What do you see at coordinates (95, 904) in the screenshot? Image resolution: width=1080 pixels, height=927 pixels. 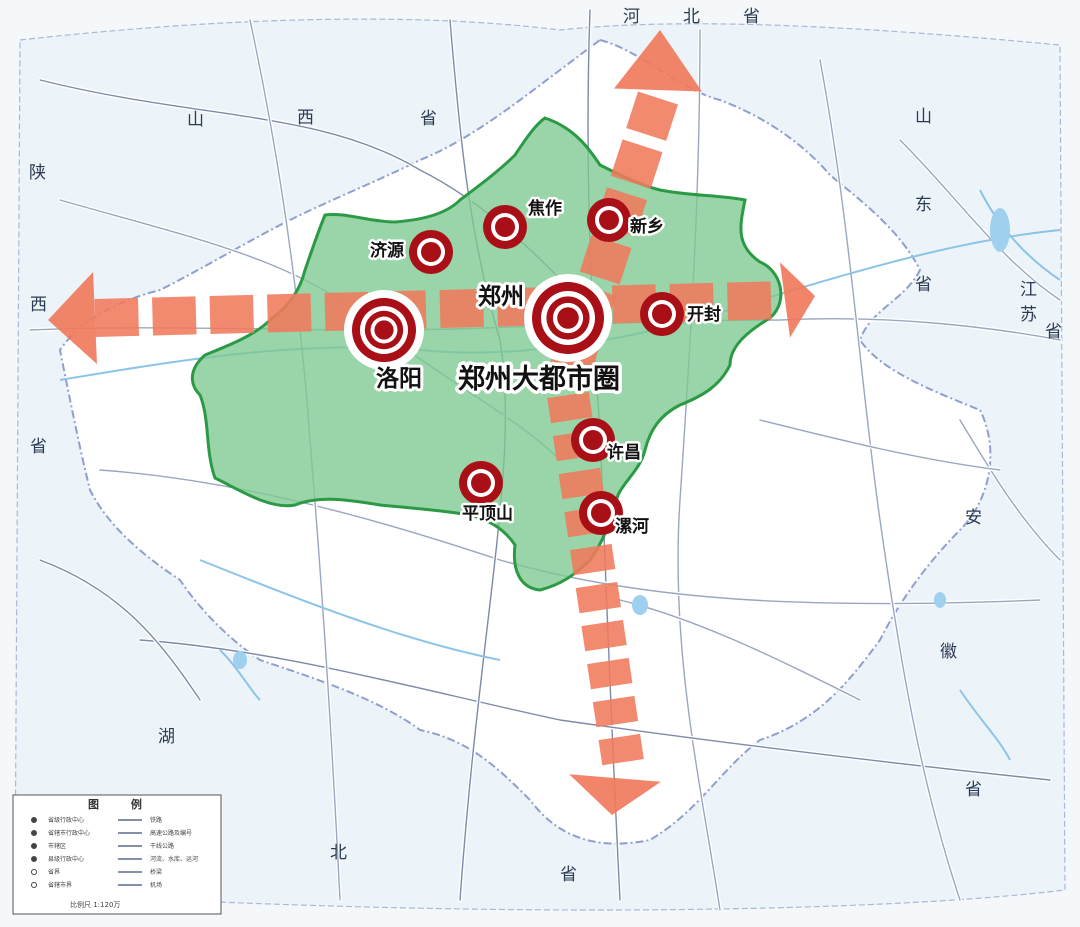 I see `legend-scale: 比例尺 1:120万` at bounding box center [95, 904].